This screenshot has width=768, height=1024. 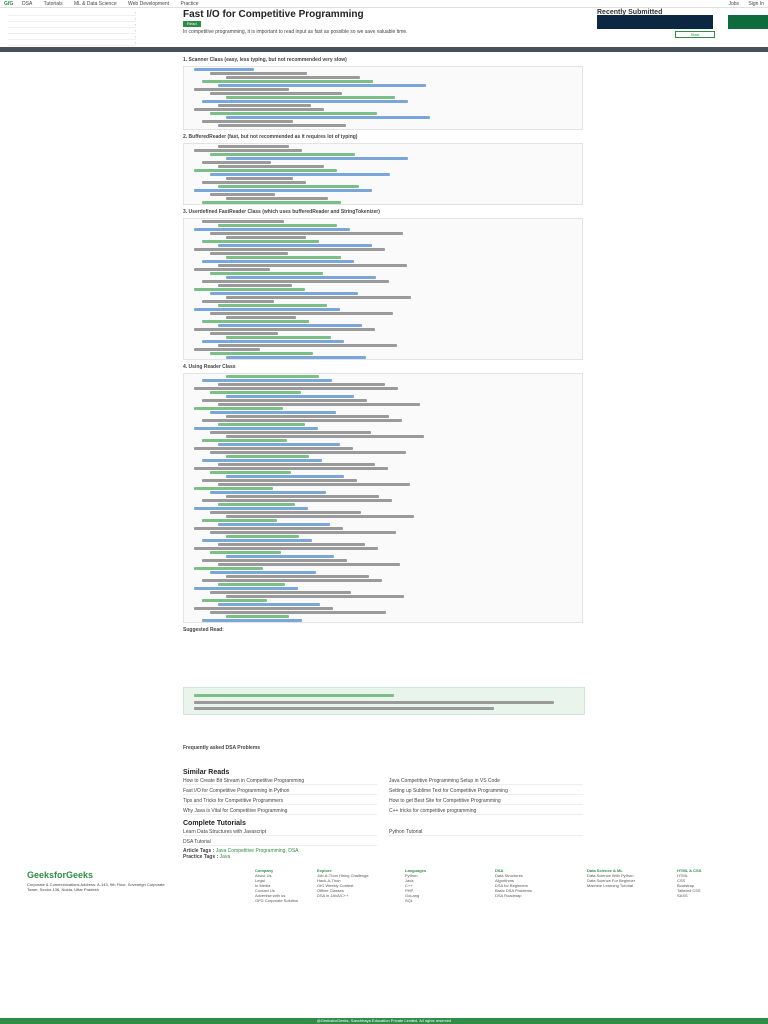 What do you see at coordinates (440, 885) in the screenshot?
I see `footer-col-languages: Languages Python Java C++ PHP GoLang SQL` at bounding box center [440, 885].